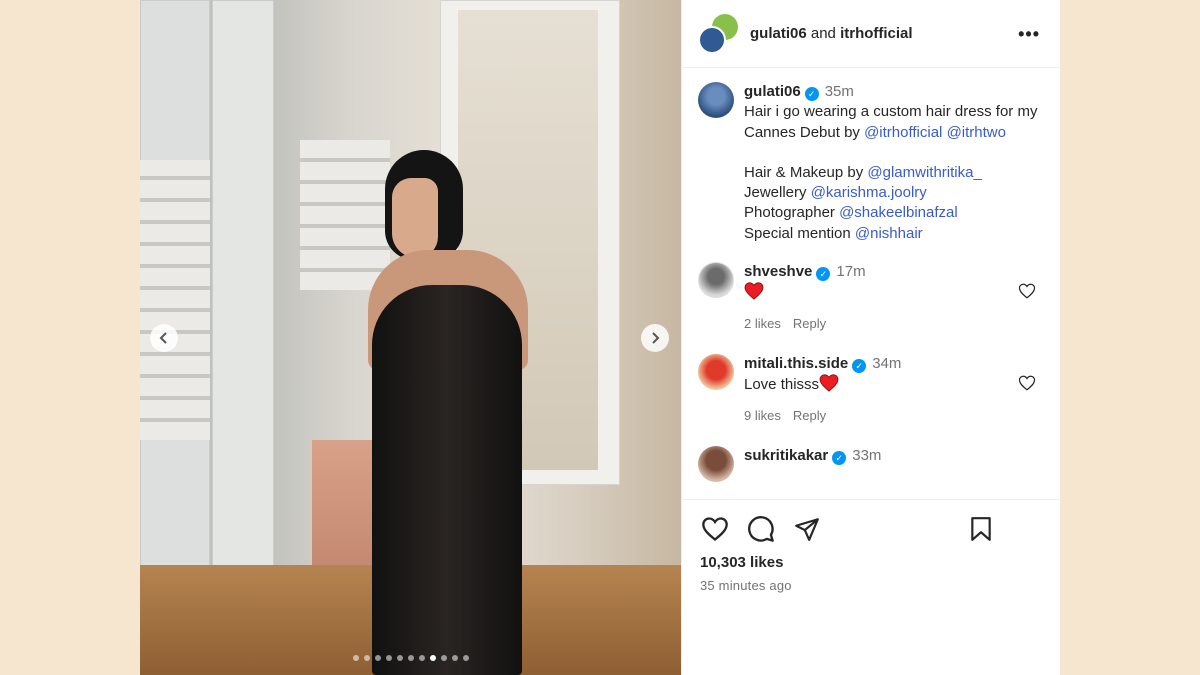  I want to click on chevron-right-icon, so click(656, 338).